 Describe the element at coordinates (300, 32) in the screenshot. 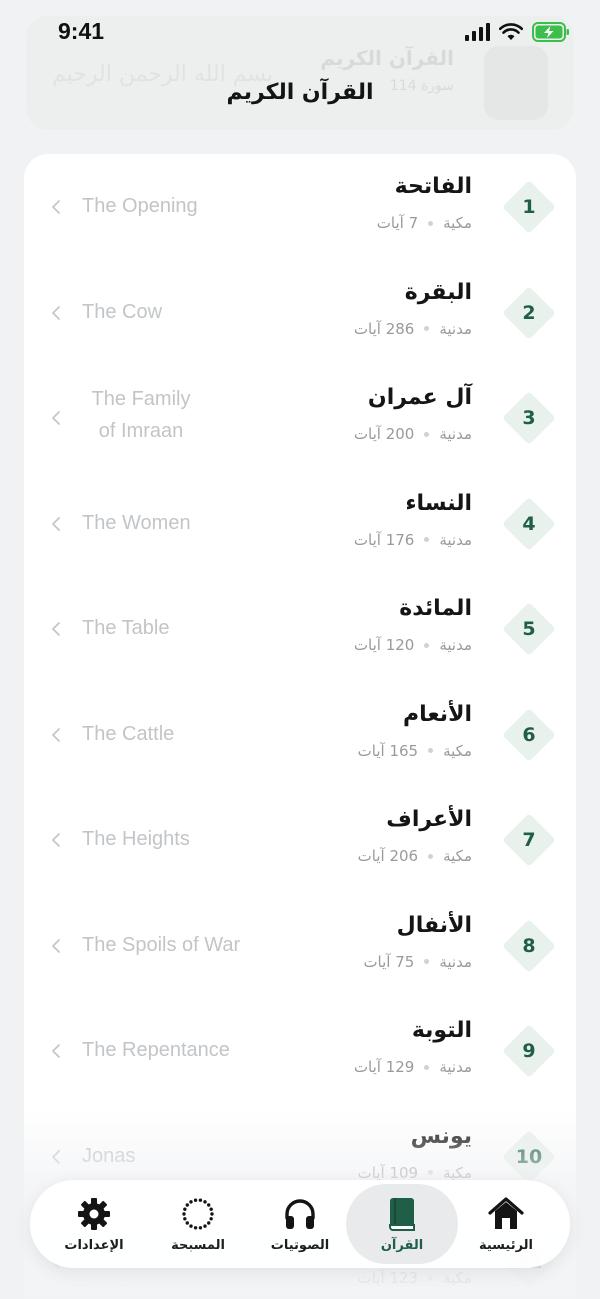

I see `status-bar: 9:41` at that location.